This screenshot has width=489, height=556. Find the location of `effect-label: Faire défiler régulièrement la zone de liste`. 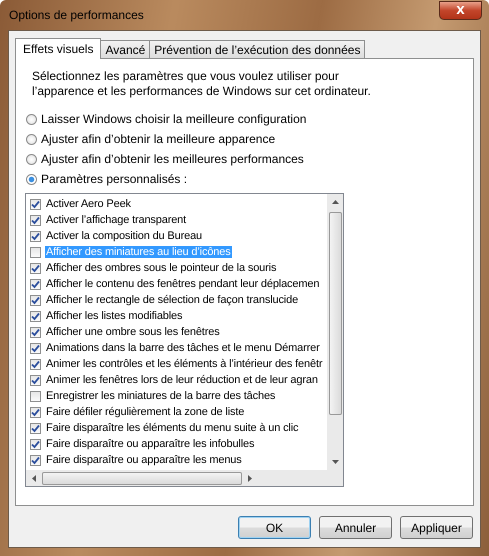

effect-label: Faire défiler régulièrement la zone de liste is located at coordinates (145, 412).